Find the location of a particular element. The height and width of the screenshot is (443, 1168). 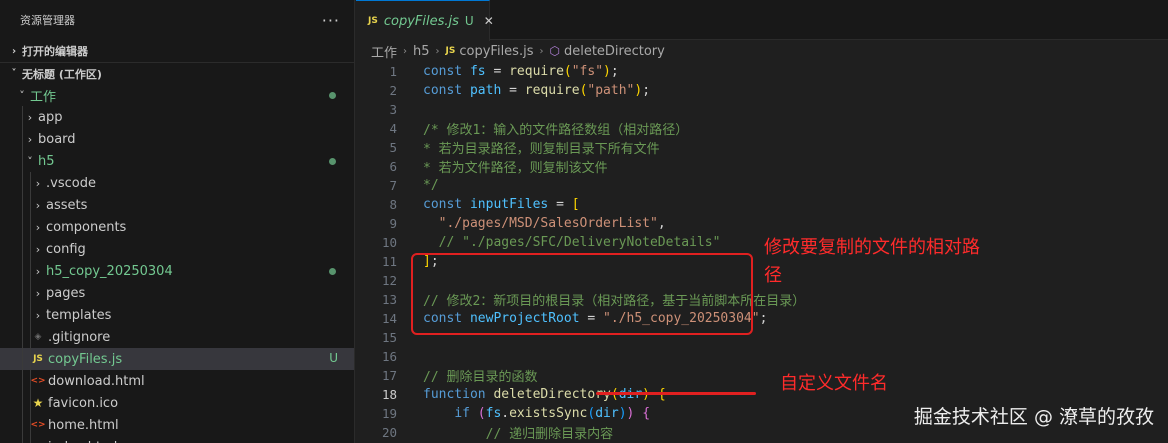

workspace-section: ˅ 无标题 (工作区) is located at coordinates (177, 73).